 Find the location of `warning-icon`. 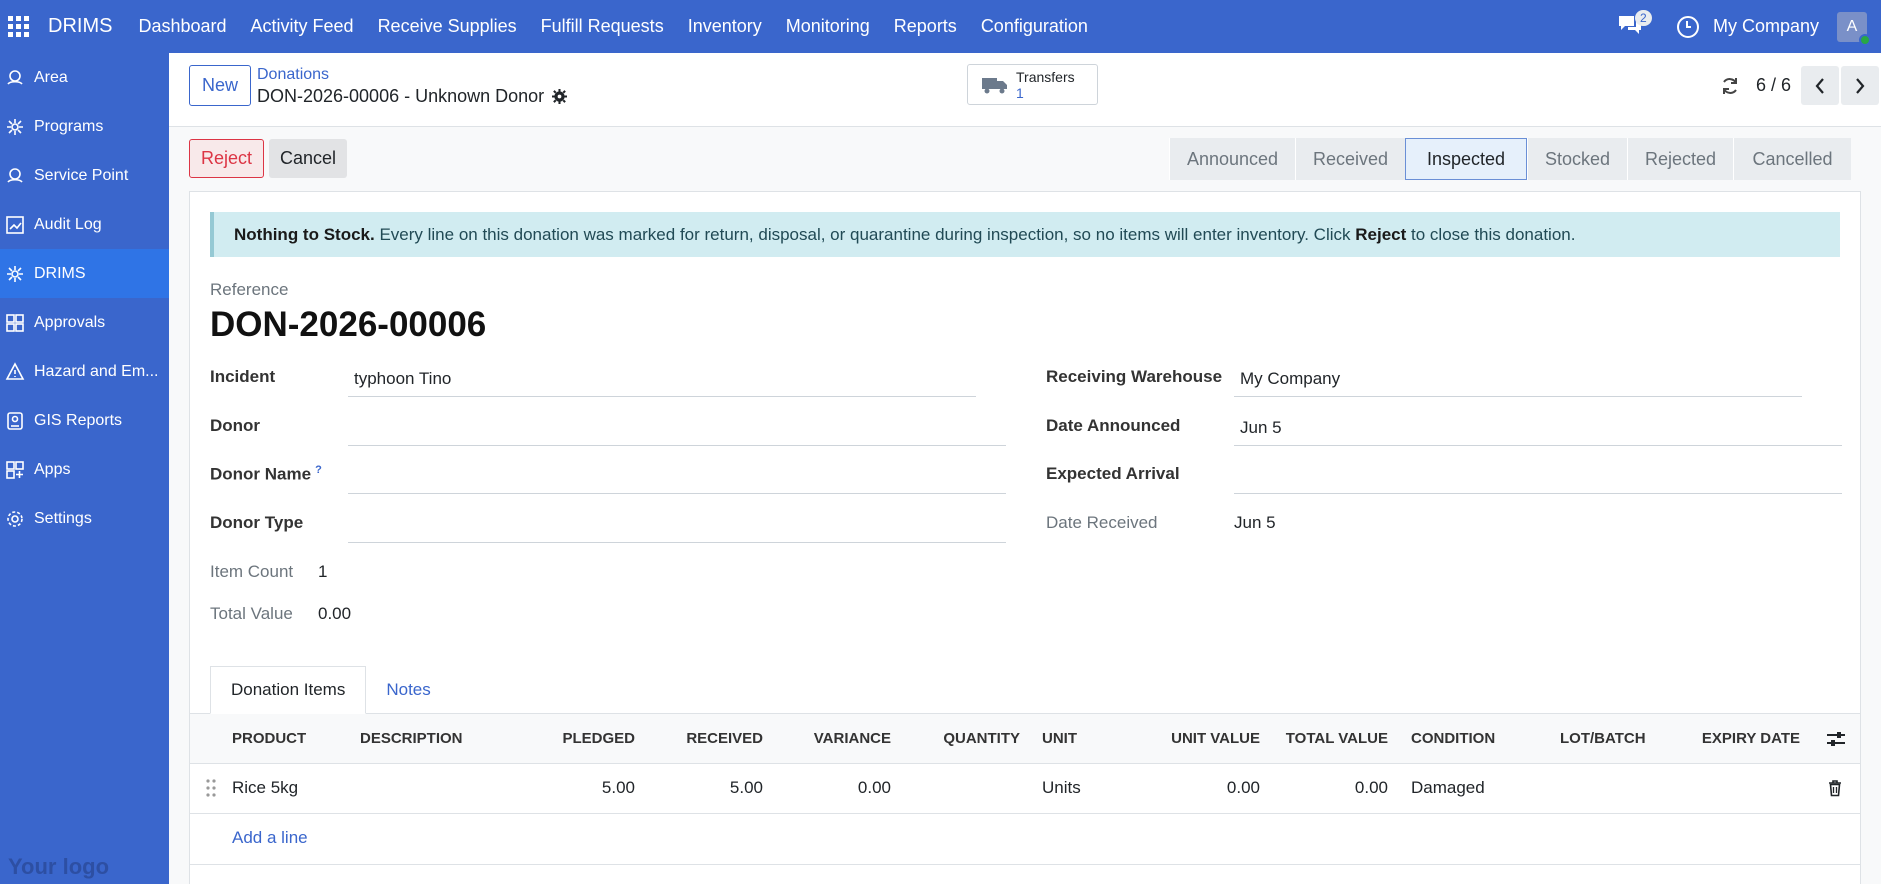

warning-icon is located at coordinates (15, 372).